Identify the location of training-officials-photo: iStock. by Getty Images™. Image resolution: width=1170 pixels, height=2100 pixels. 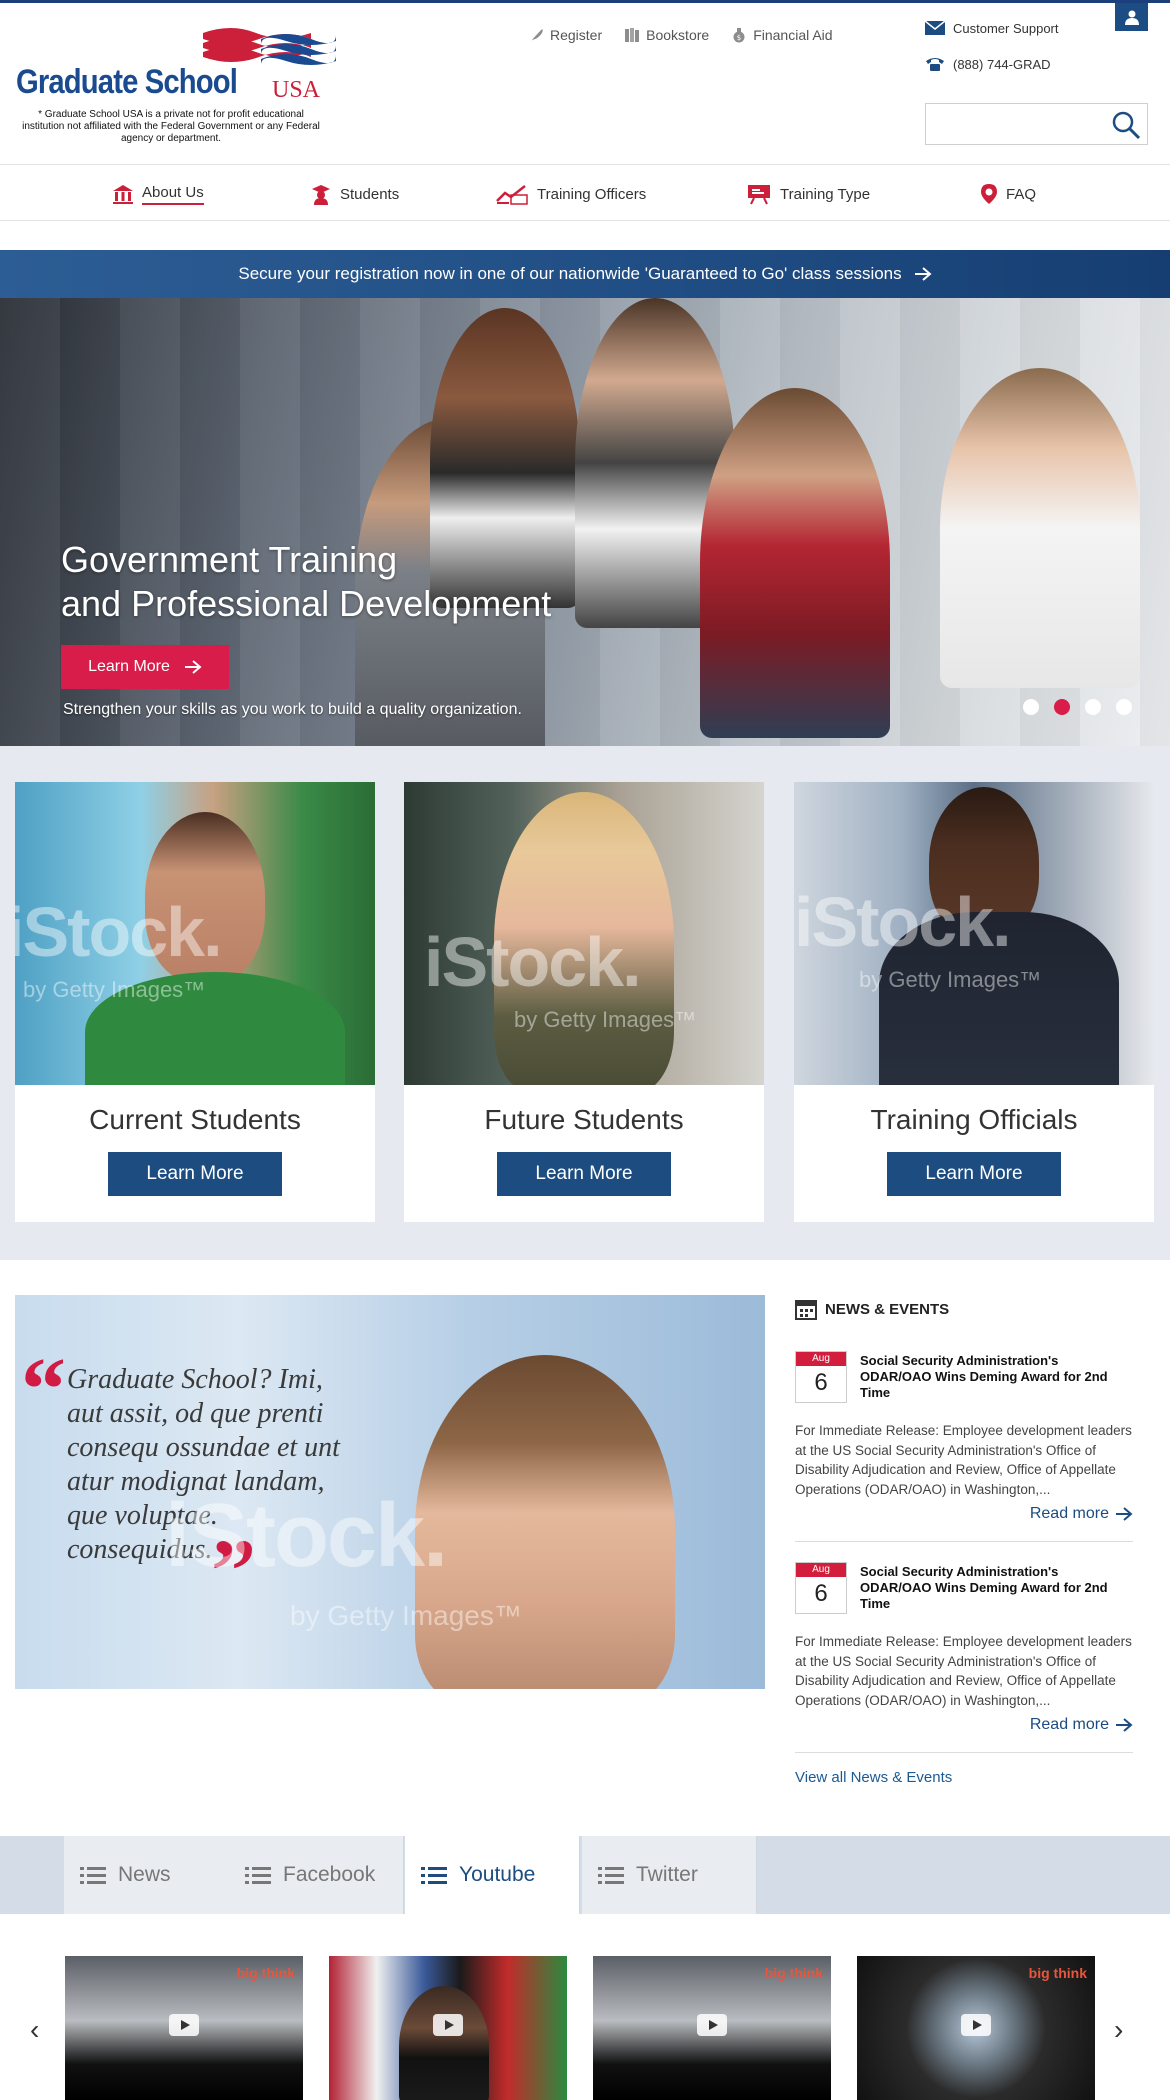
(974, 933).